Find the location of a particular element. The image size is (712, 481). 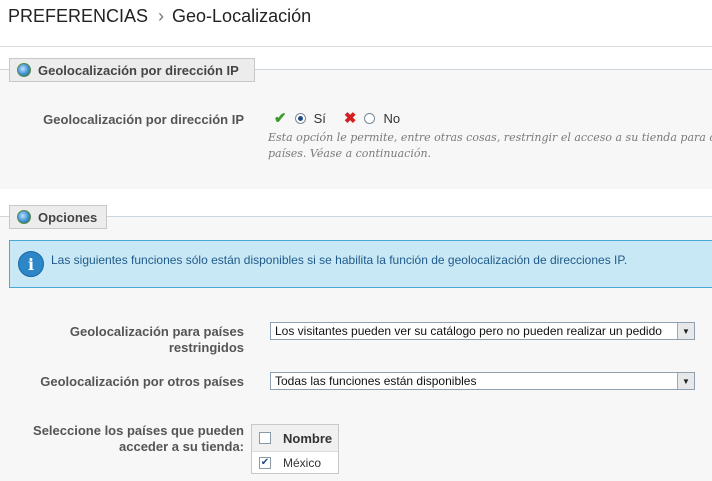

radio-no is located at coordinates (370, 118).